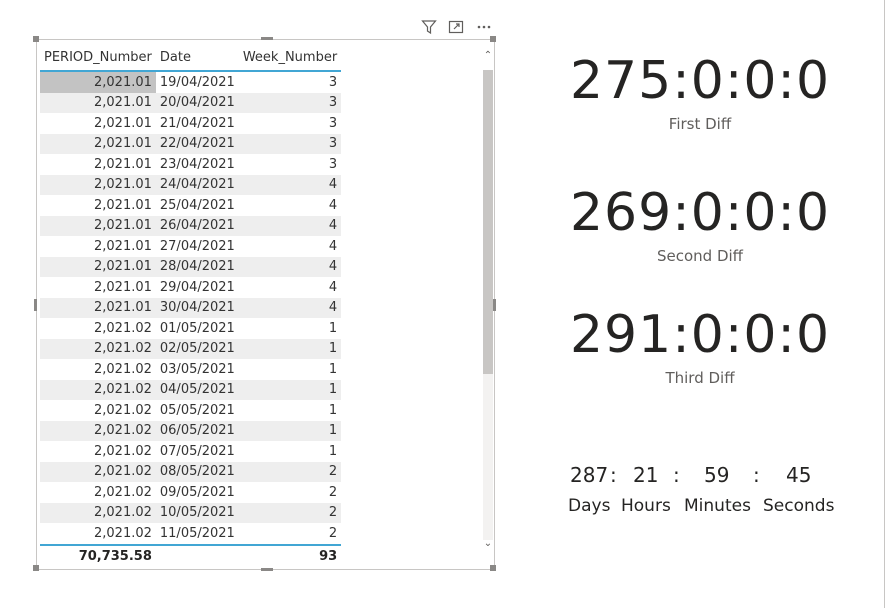  I want to click on table-row: 2,021.02 06/05/2021 1, so click(191, 430).